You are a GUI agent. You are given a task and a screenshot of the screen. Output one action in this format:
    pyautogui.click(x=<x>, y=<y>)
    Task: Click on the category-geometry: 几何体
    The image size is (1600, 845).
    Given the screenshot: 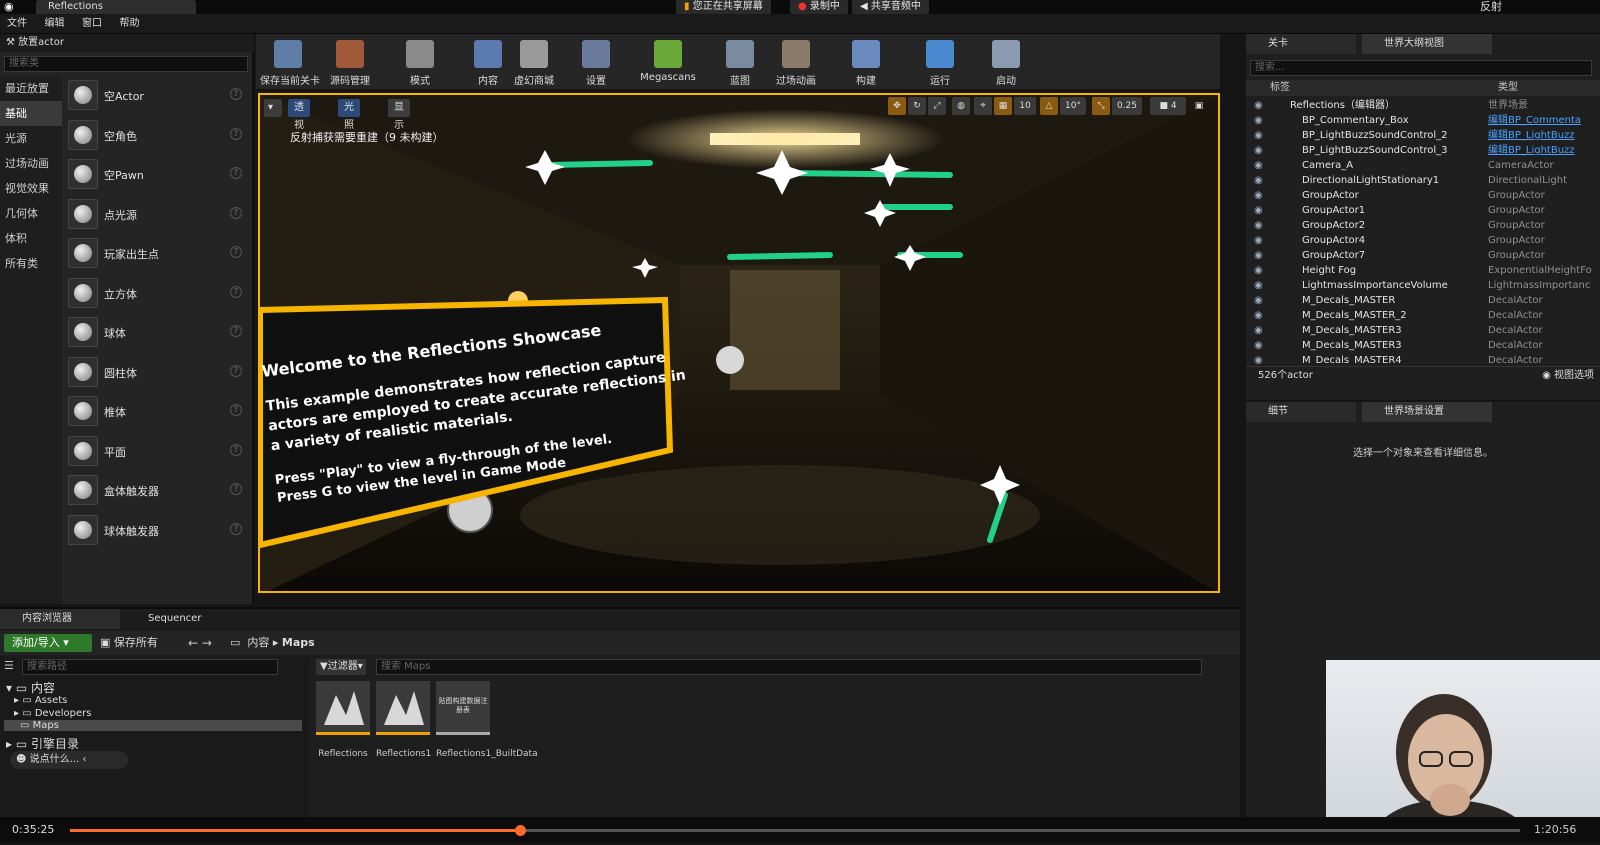 What is the action you would take?
    pyautogui.click(x=31, y=213)
    